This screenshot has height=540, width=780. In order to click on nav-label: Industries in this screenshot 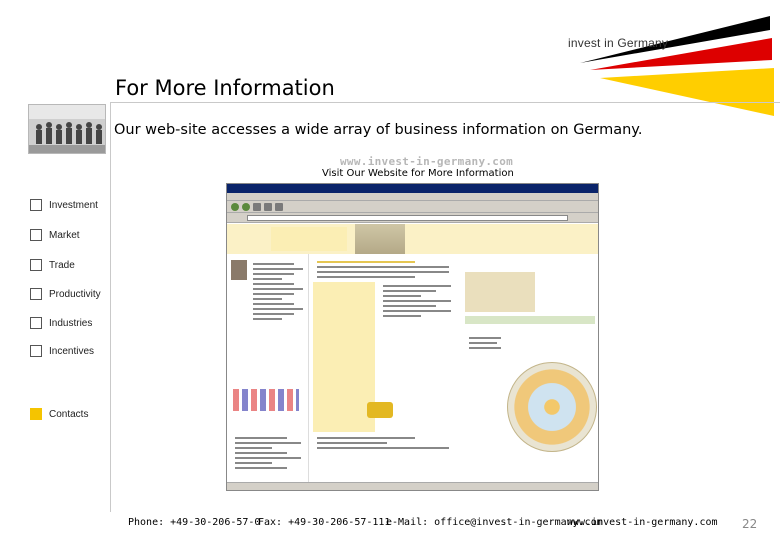, I will do `click(71, 323)`.